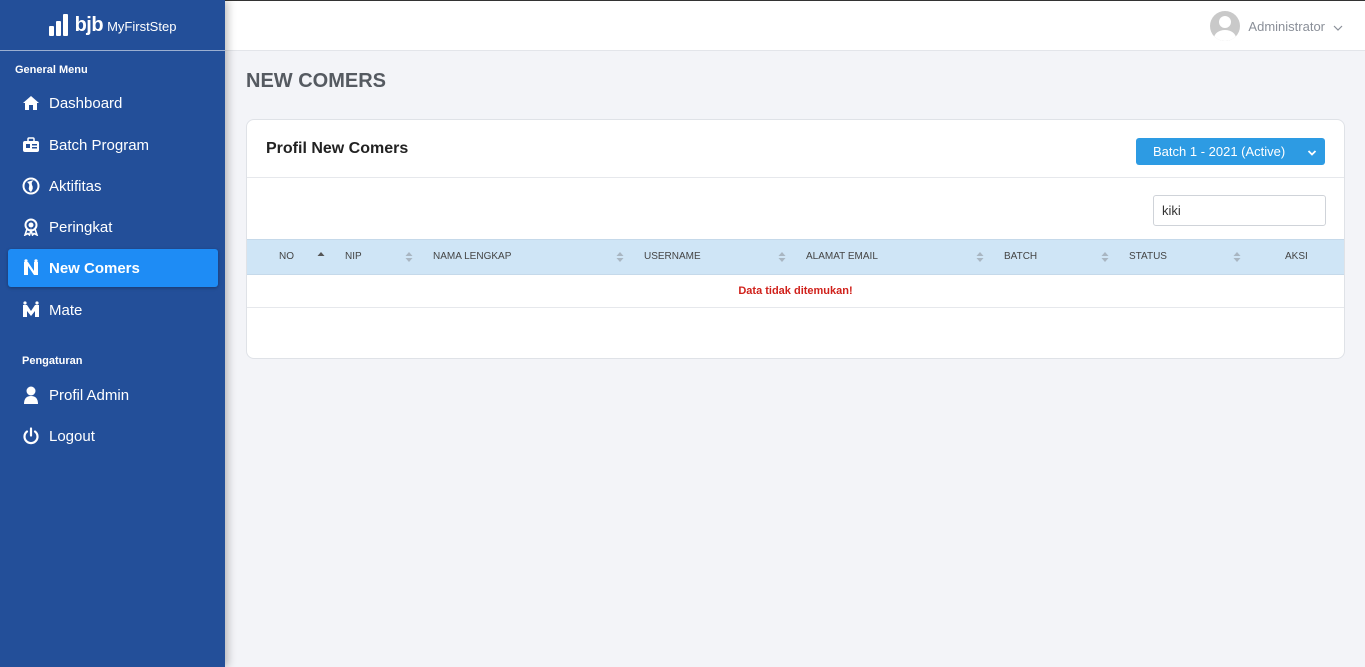 The width and height of the screenshot is (1365, 667). I want to click on bjb-logo-icon, so click(58, 25).